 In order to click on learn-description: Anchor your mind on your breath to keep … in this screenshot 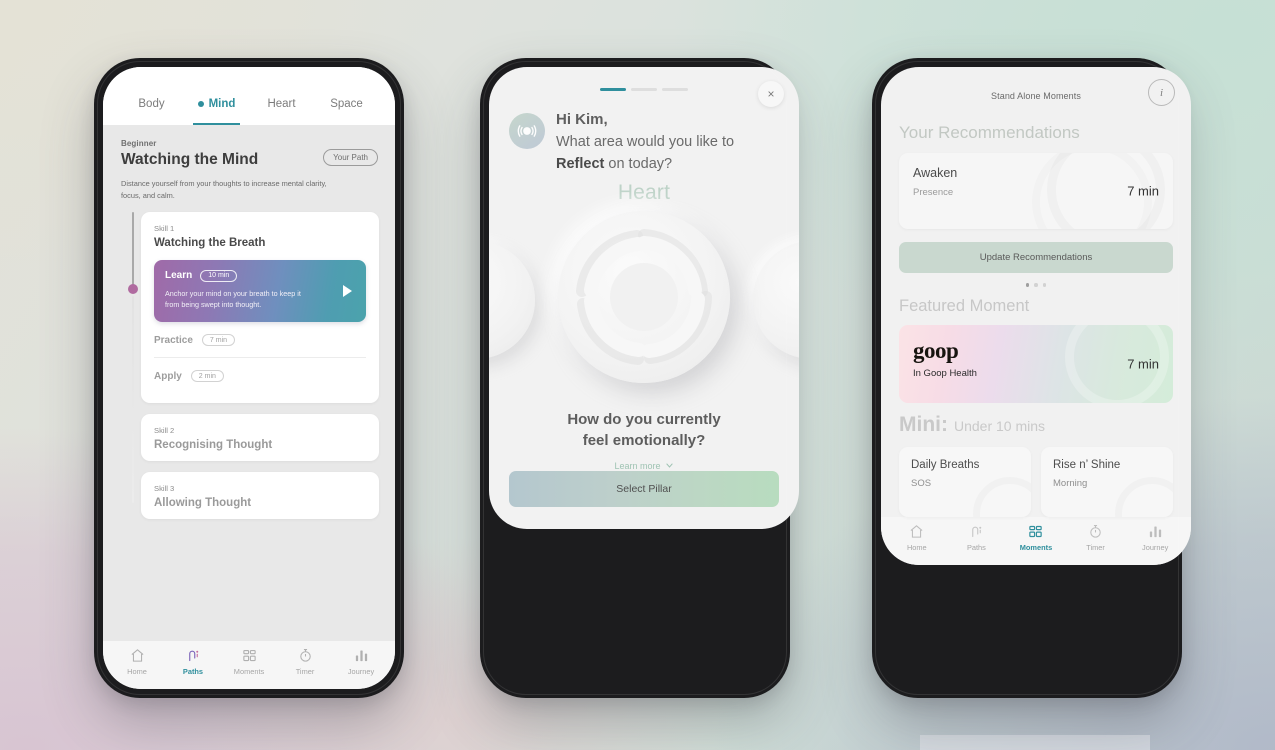, I will do `click(233, 299)`.